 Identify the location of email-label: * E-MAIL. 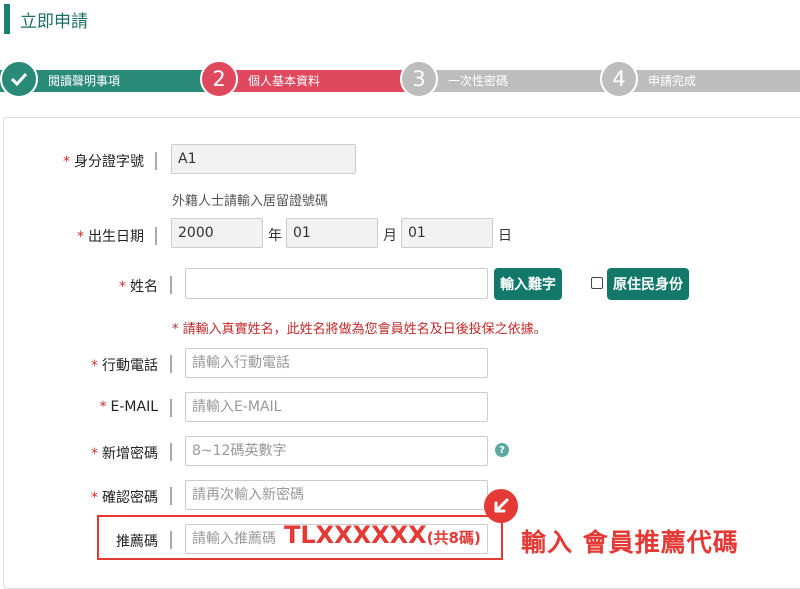
(129, 407).